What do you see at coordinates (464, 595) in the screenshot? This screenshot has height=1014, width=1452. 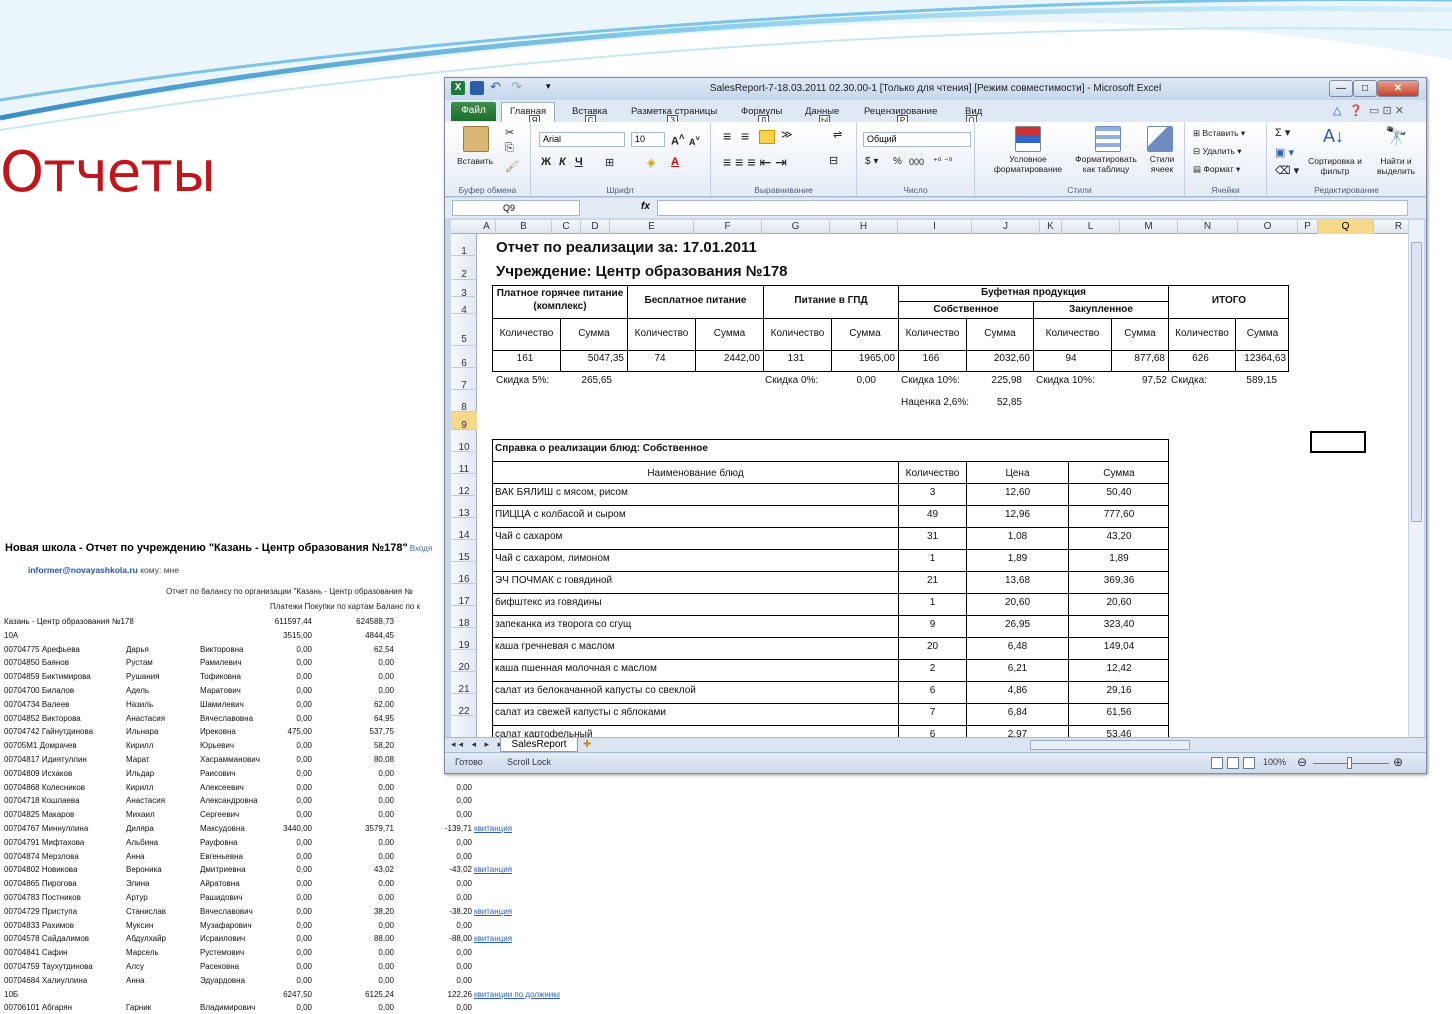 I see `row-header: 17` at bounding box center [464, 595].